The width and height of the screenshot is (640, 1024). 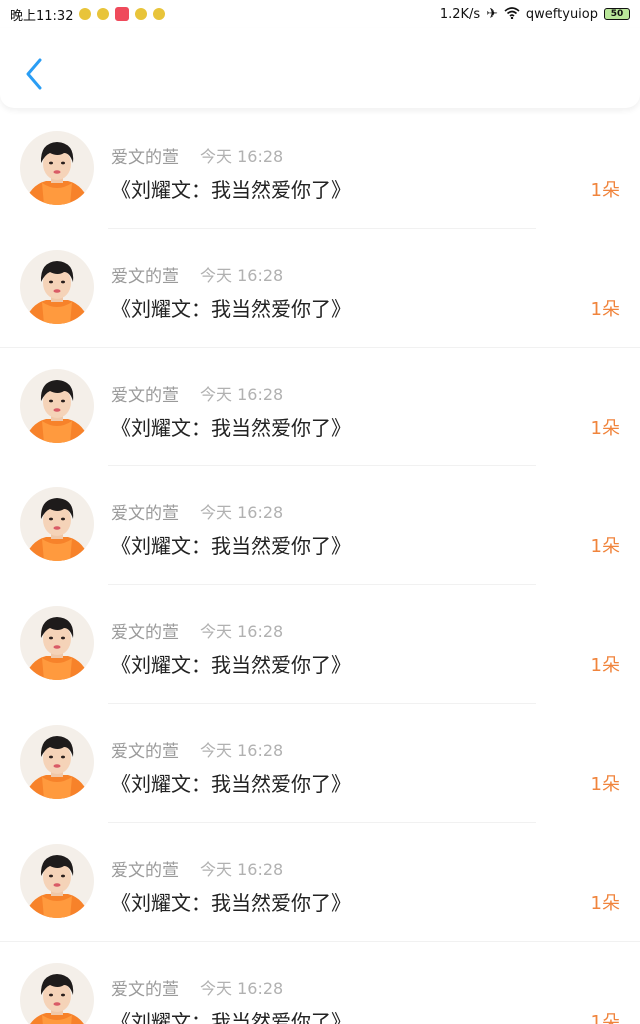 What do you see at coordinates (122, 14) in the screenshot?
I see `app-notification-icon` at bounding box center [122, 14].